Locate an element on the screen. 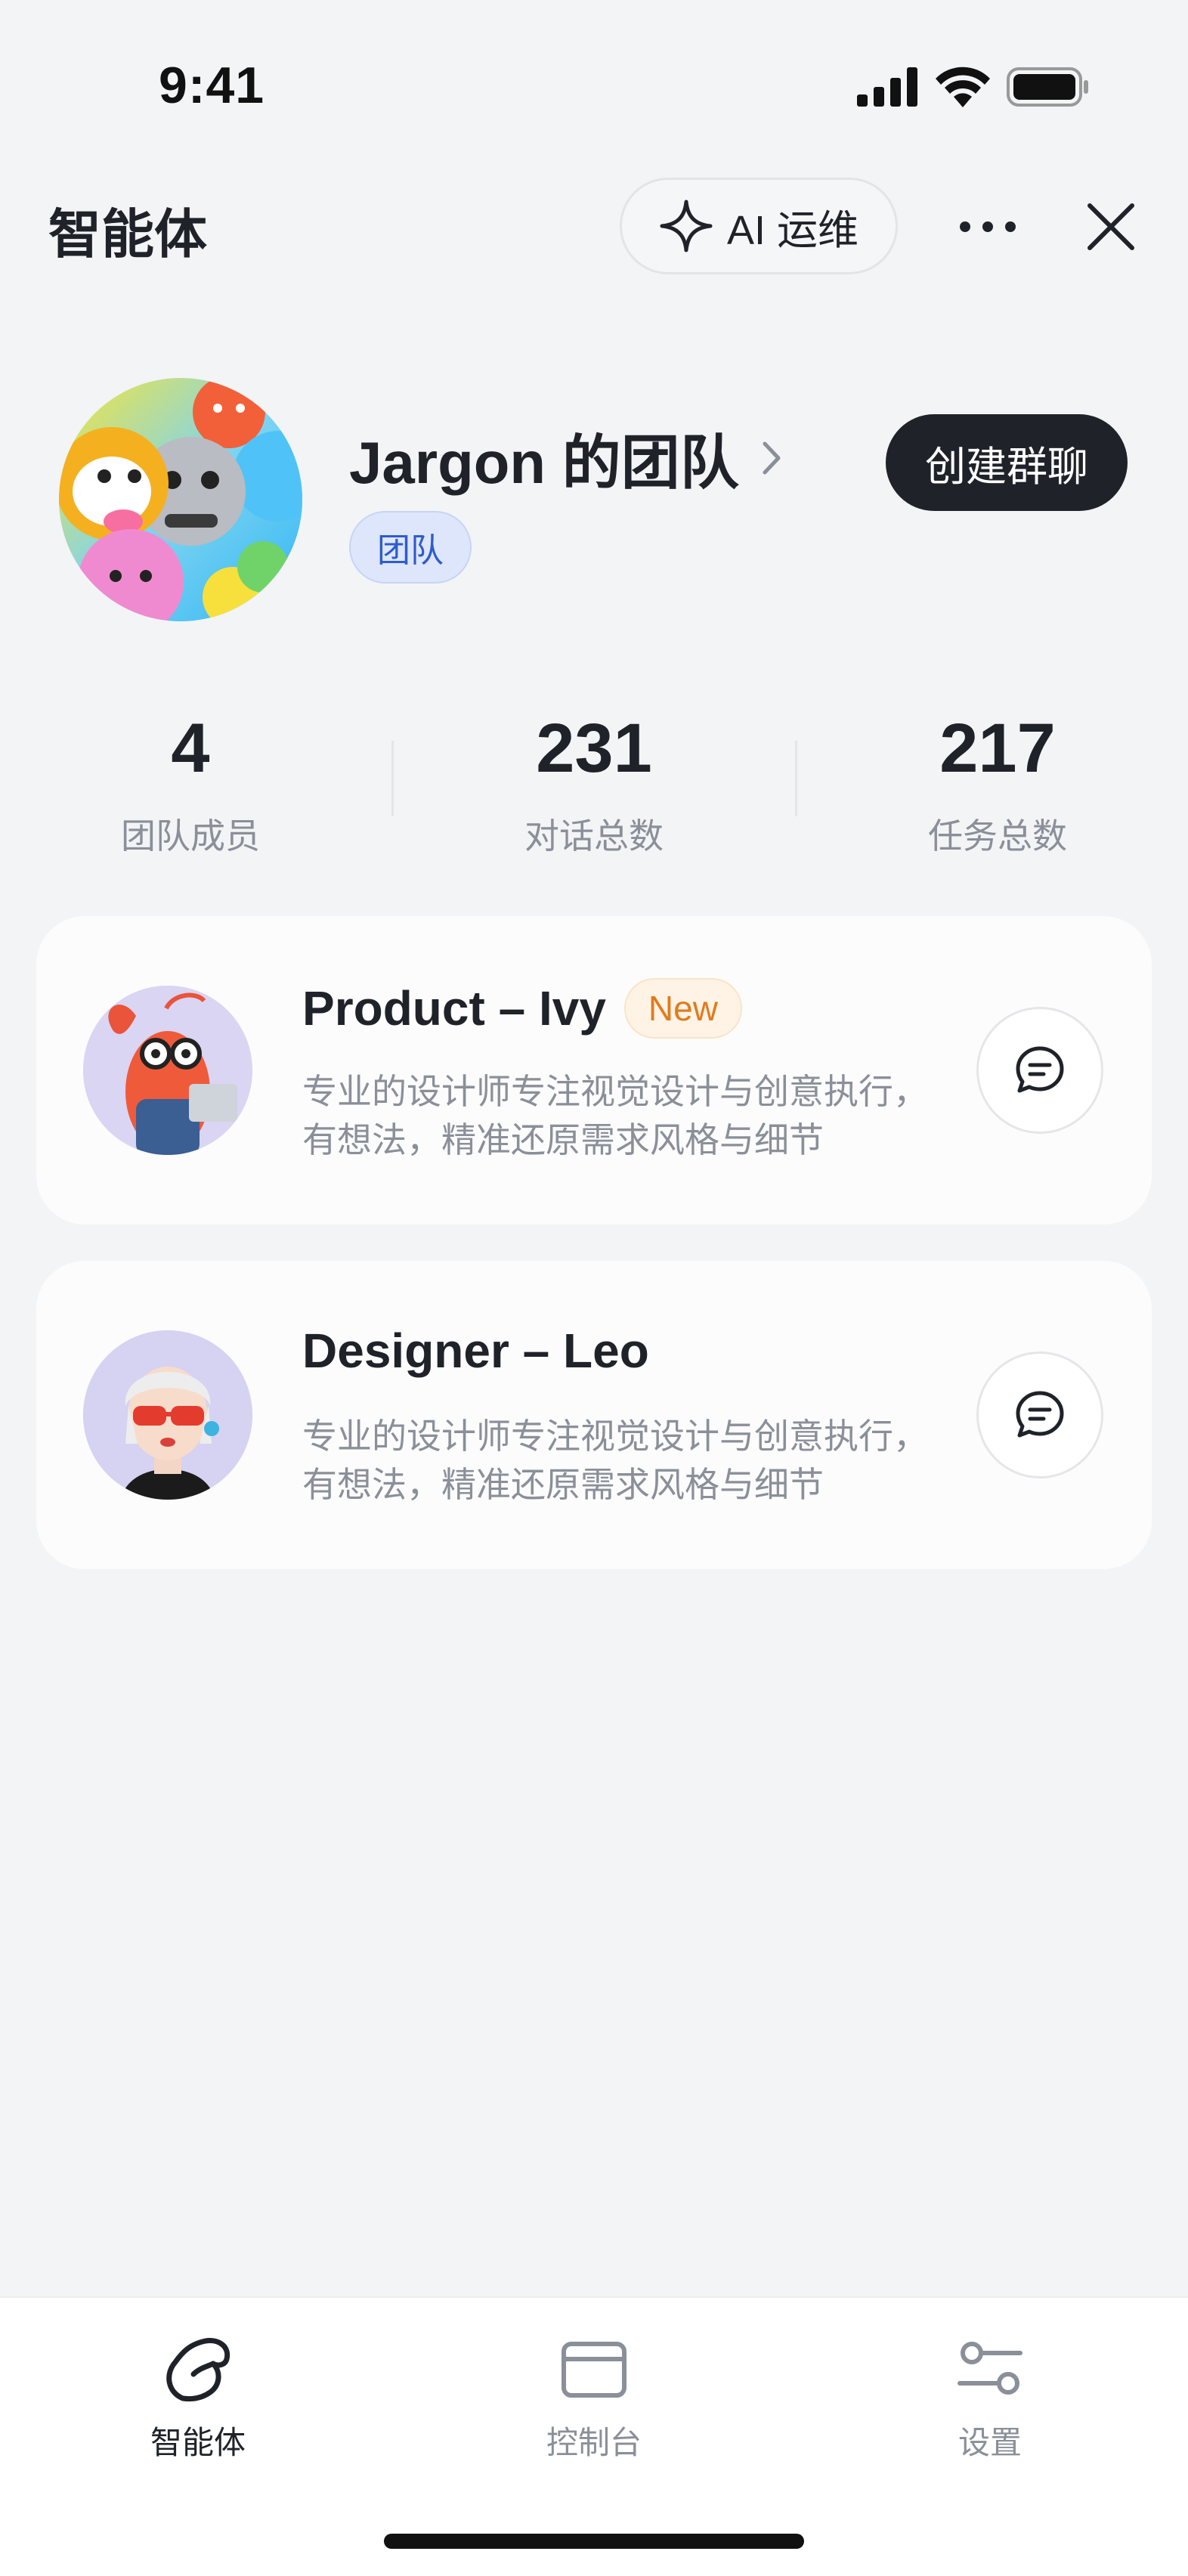 The height and width of the screenshot is (2576, 1188). stats-row: 4 团队成员 231 对话总数 217 任务总数 is located at coordinates (594, 782).